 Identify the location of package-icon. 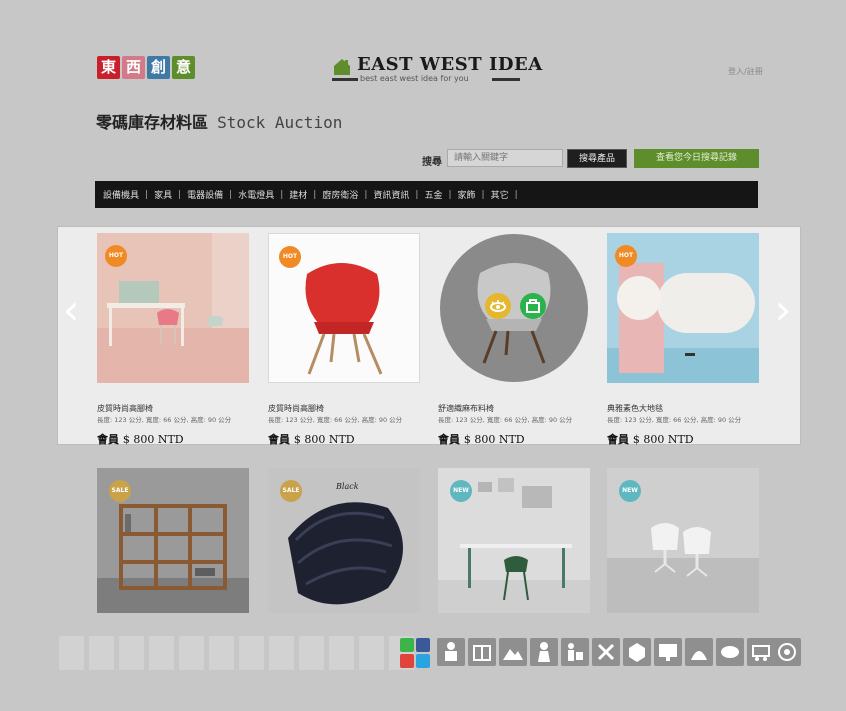
(482, 652).